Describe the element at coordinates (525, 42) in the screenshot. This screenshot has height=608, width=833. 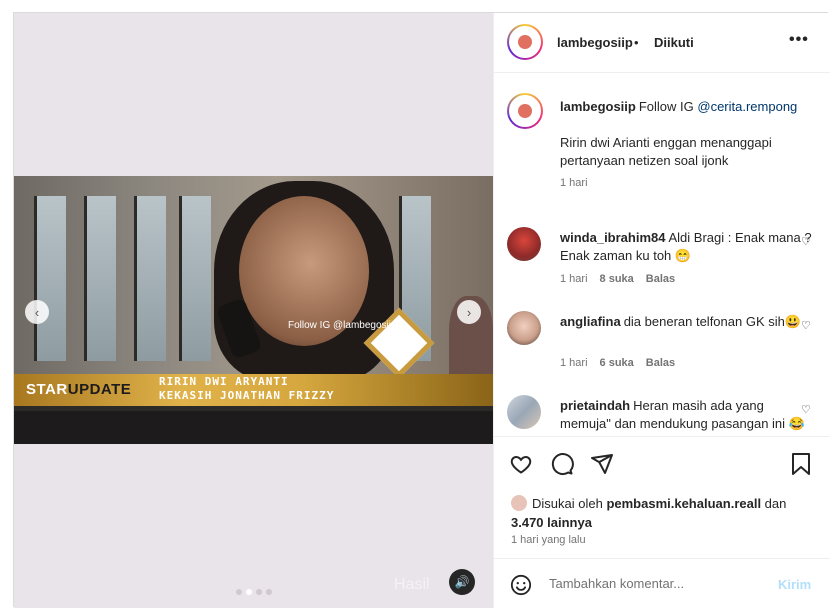
I see `author-avatar` at that location.